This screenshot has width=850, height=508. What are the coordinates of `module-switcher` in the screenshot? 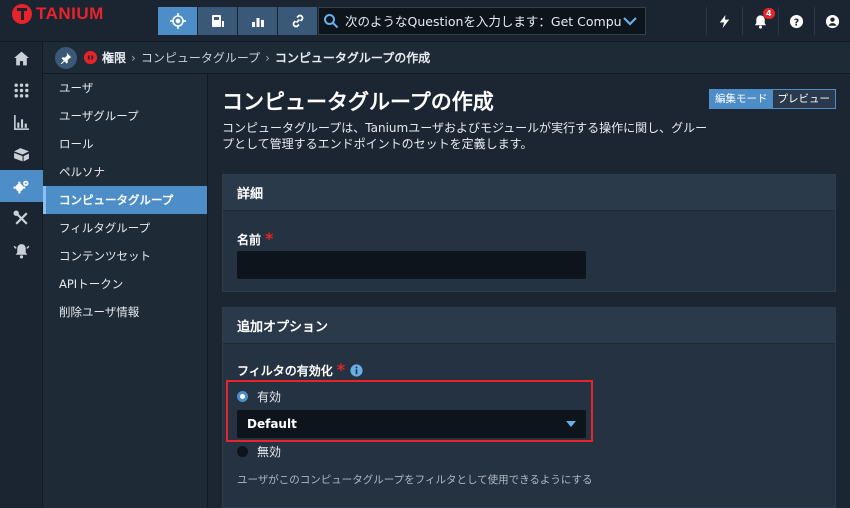 It's located at (238, 21).